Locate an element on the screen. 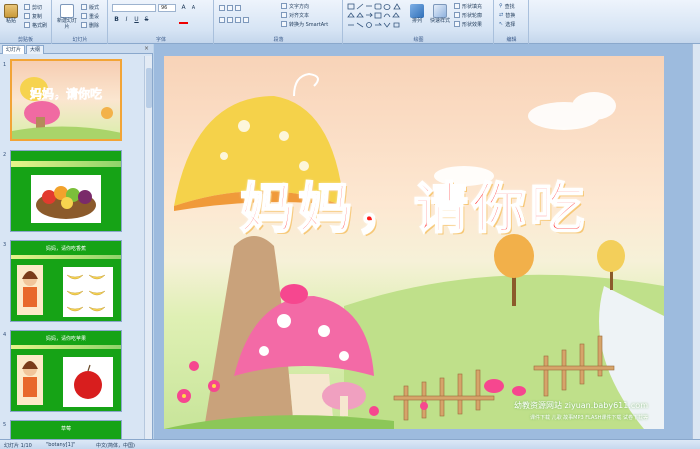  shrink-font-button: A is located at coordinates (193, 8).